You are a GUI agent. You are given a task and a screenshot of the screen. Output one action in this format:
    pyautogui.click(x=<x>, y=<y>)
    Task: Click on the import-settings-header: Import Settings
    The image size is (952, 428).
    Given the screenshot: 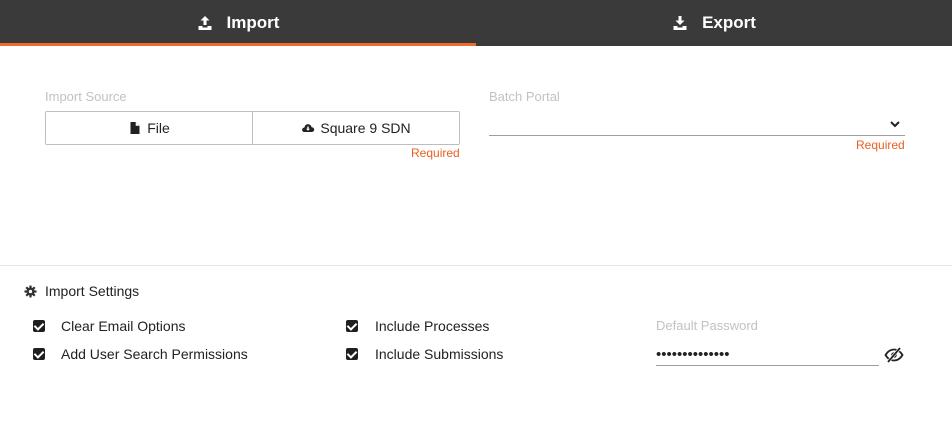 What is the action you would take?
    pyautogui.click(x=81, y=291)
    